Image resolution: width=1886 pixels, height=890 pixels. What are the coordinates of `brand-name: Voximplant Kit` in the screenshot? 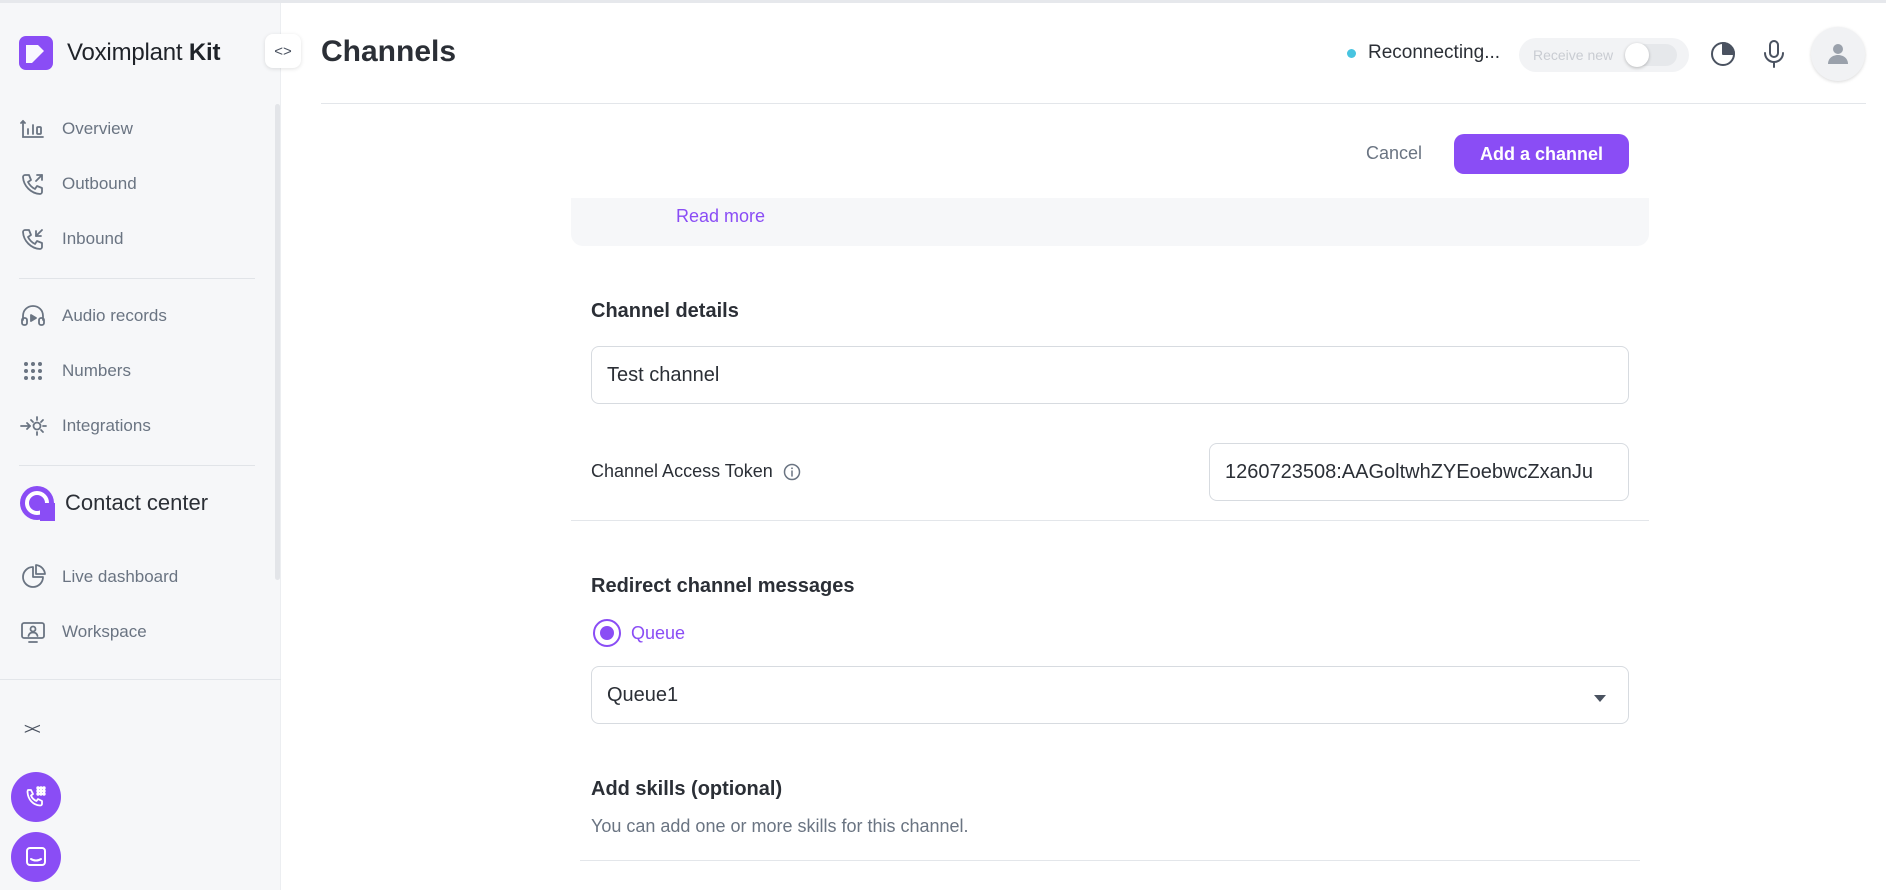 It's located at (144, 52).